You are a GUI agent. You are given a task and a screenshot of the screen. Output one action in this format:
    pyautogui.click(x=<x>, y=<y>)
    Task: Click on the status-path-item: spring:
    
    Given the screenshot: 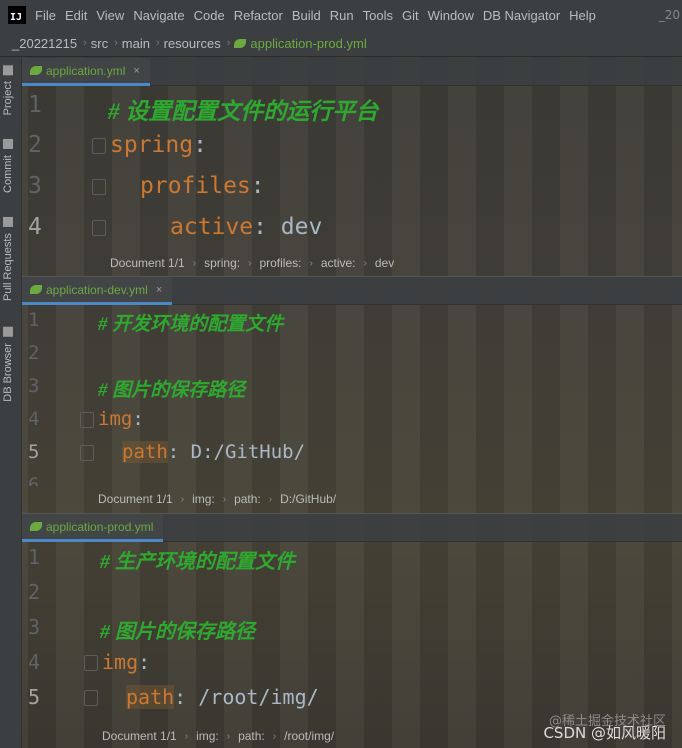 What is the action you would take?
    pyautogui.click(x=222, y=263)
    